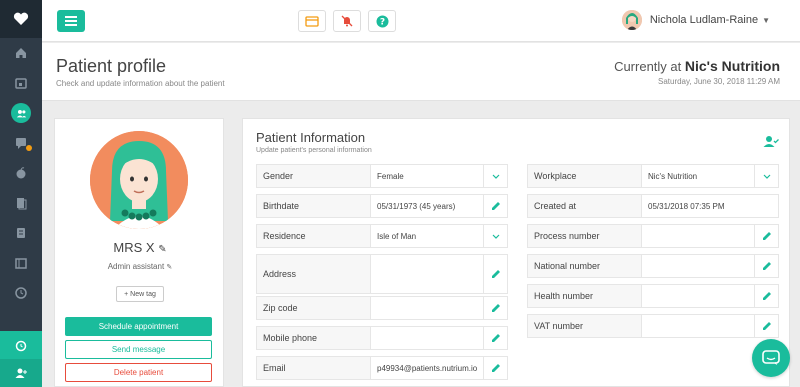  I want to click on patient-role-text: Admin assistant, so click(136, 266).